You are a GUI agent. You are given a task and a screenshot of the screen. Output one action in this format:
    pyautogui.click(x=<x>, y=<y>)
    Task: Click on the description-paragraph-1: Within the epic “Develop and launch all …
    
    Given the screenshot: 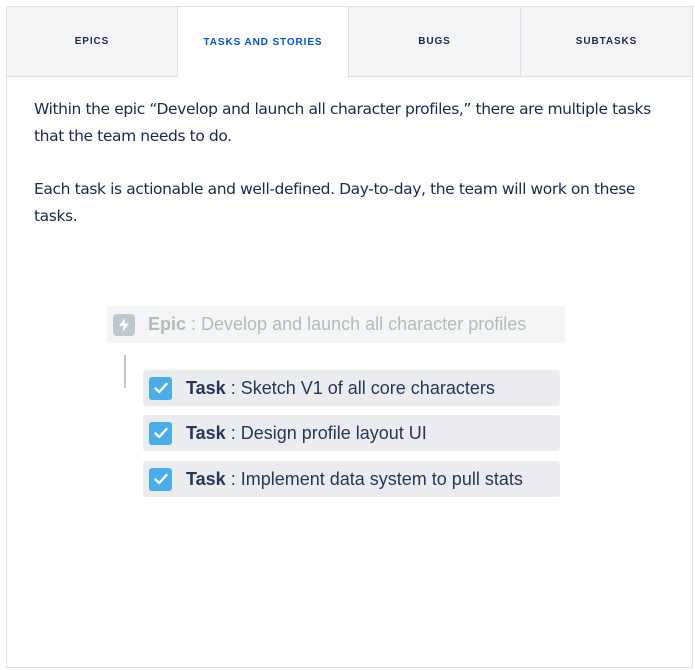 What is the action you would take?
    pyautogui.click(x=342, y=122)
    